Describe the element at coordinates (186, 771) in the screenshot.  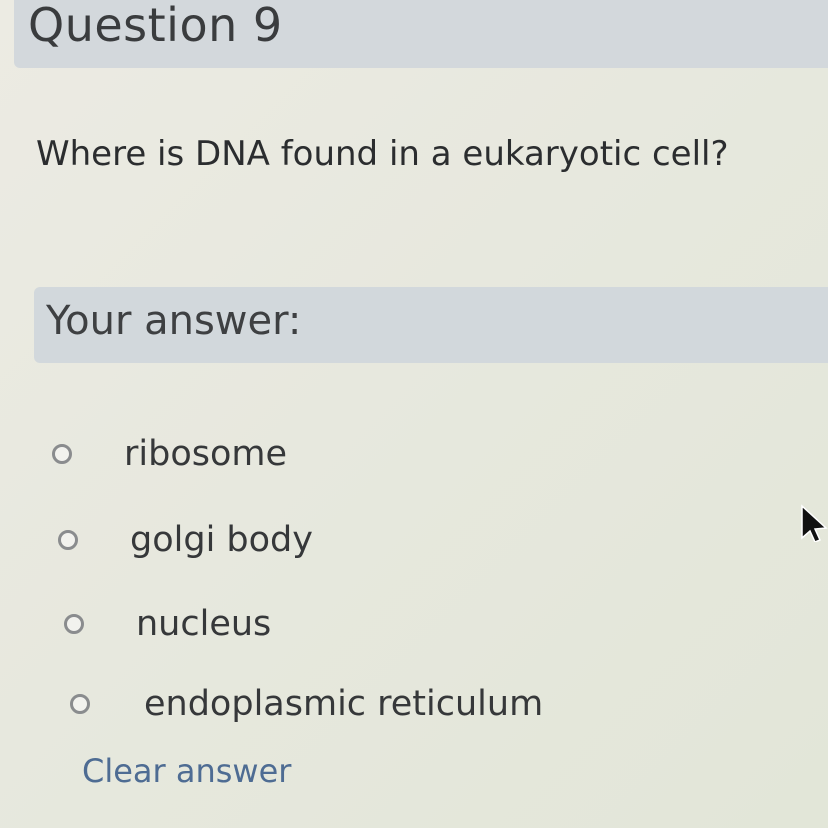
I see `clear-answer-link: Clear answer` at that location.